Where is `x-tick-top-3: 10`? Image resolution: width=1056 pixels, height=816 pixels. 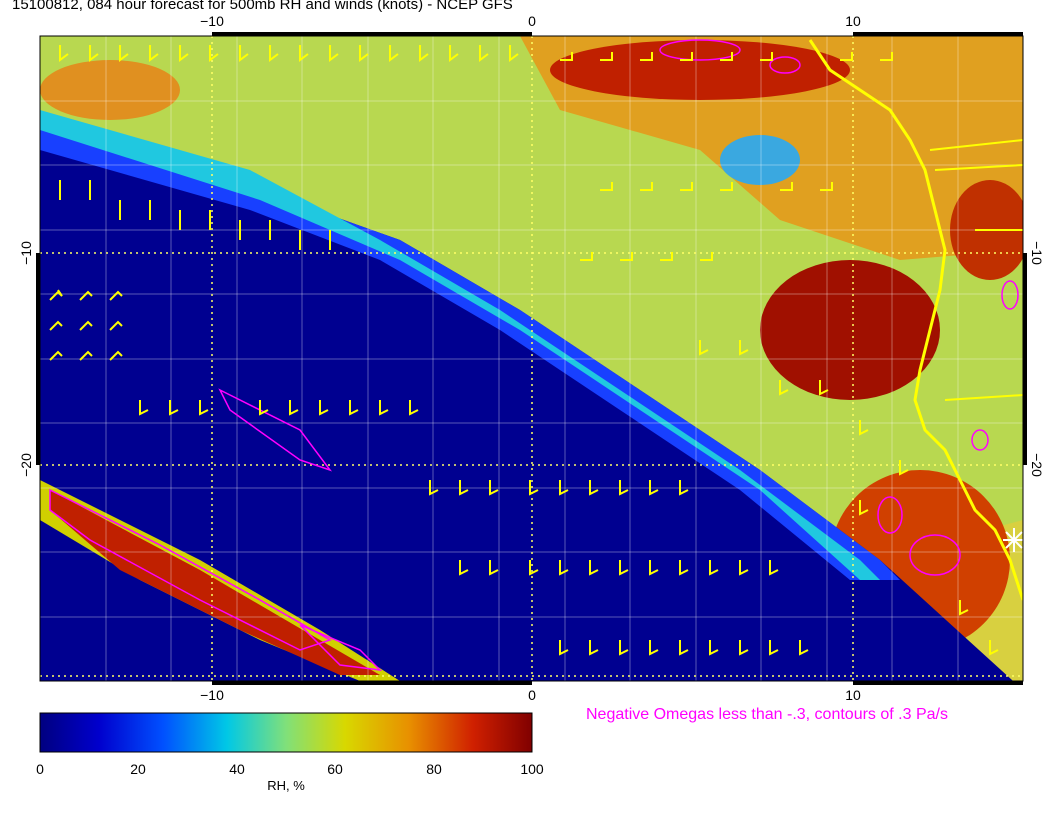
x-tick-top-3: 10 is located at coordinates (853, 21).